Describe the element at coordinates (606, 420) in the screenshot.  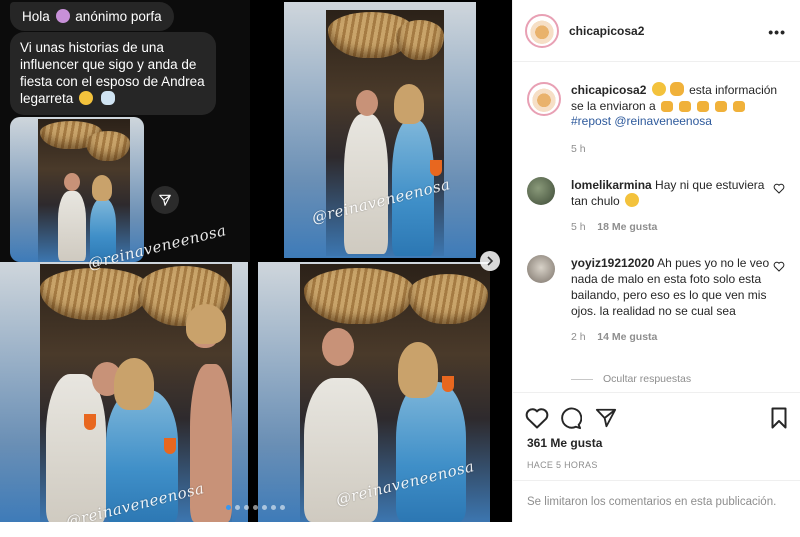
I see `share-paper-plane-icon` at that location.